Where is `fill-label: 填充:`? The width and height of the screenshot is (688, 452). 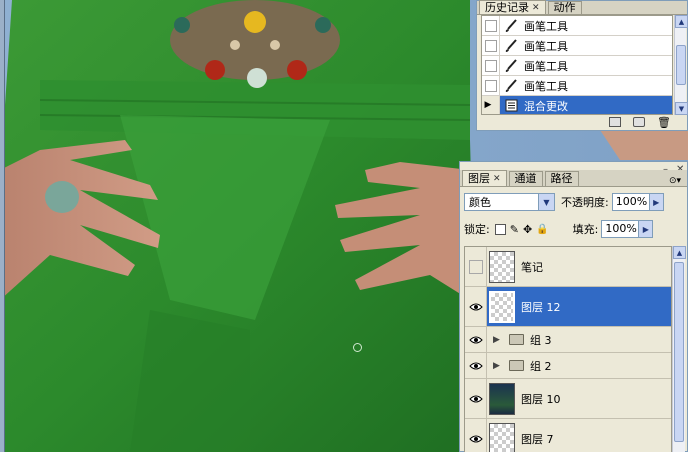 fill-label: 填充: is located at coordinates (585, 229).